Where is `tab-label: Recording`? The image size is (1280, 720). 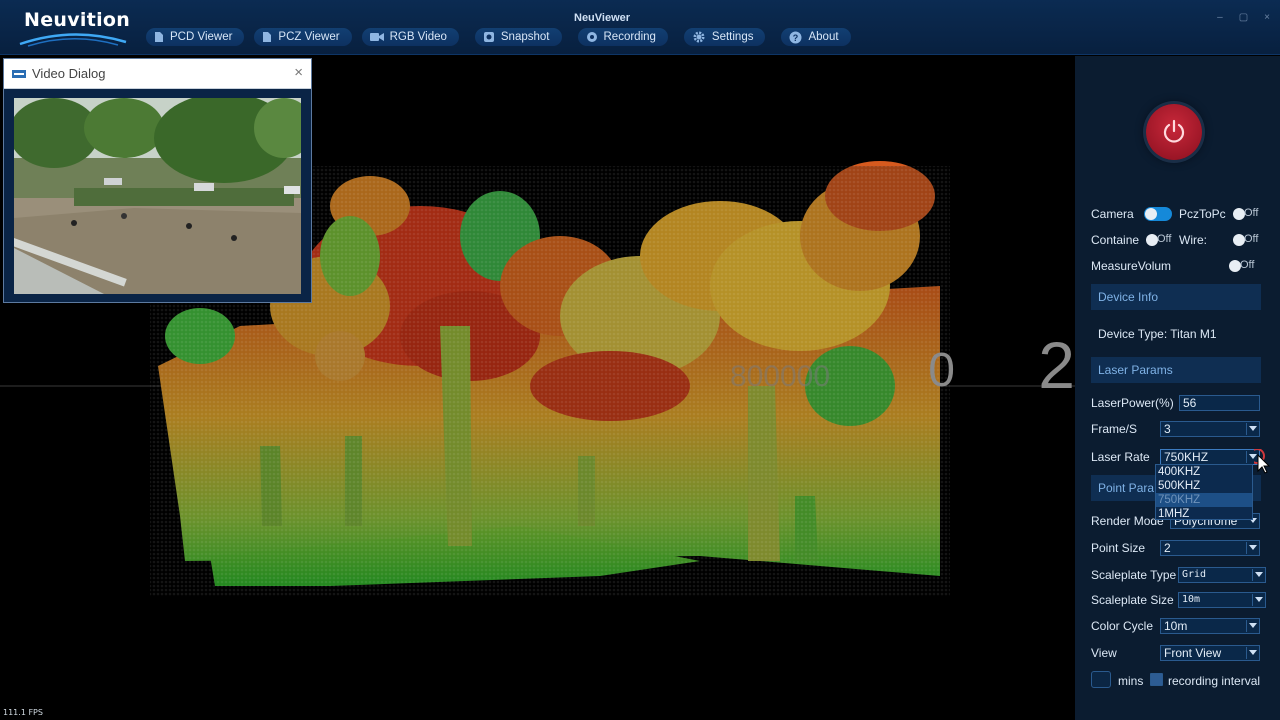
tab-label: Recording is located at coordinates (629, 37).